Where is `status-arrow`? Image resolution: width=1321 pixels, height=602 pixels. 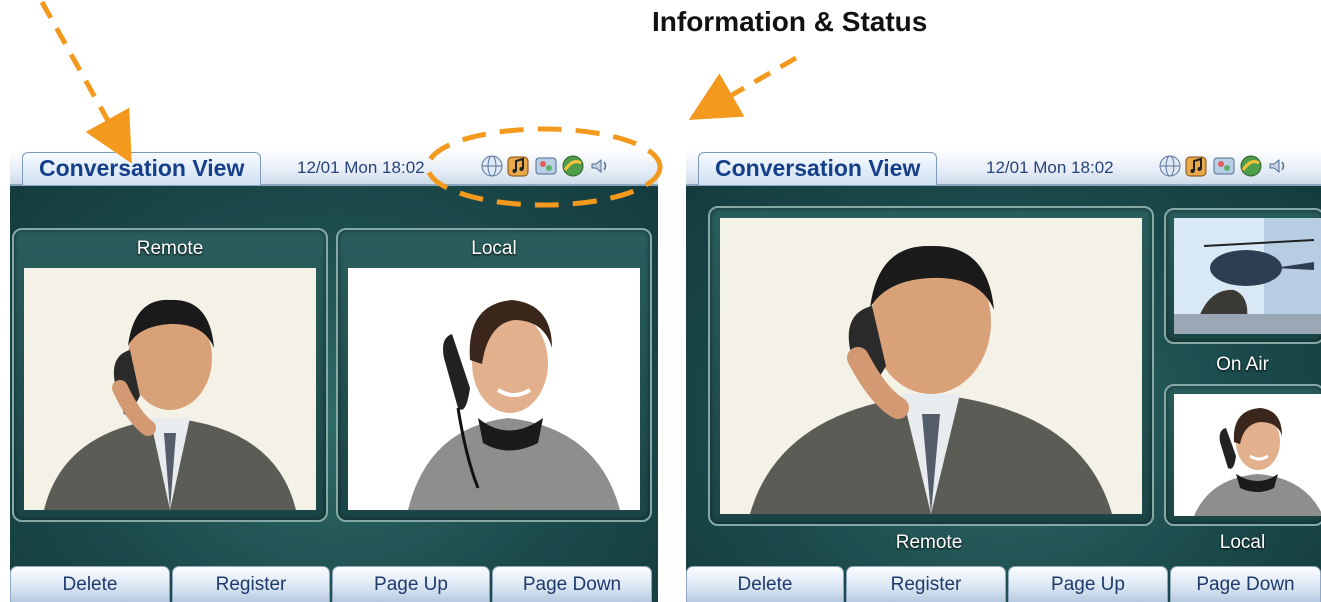
status-arrow is located at coordinates (743, 88).